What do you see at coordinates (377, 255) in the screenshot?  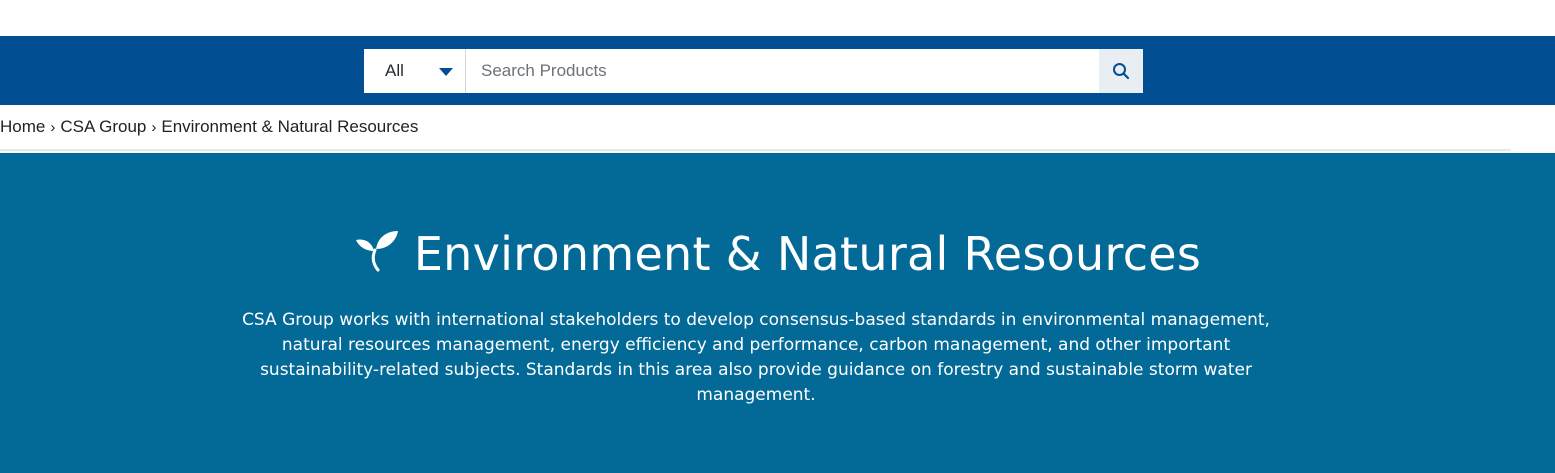 I see `sprout-icon` at bounding box center [377, 255].